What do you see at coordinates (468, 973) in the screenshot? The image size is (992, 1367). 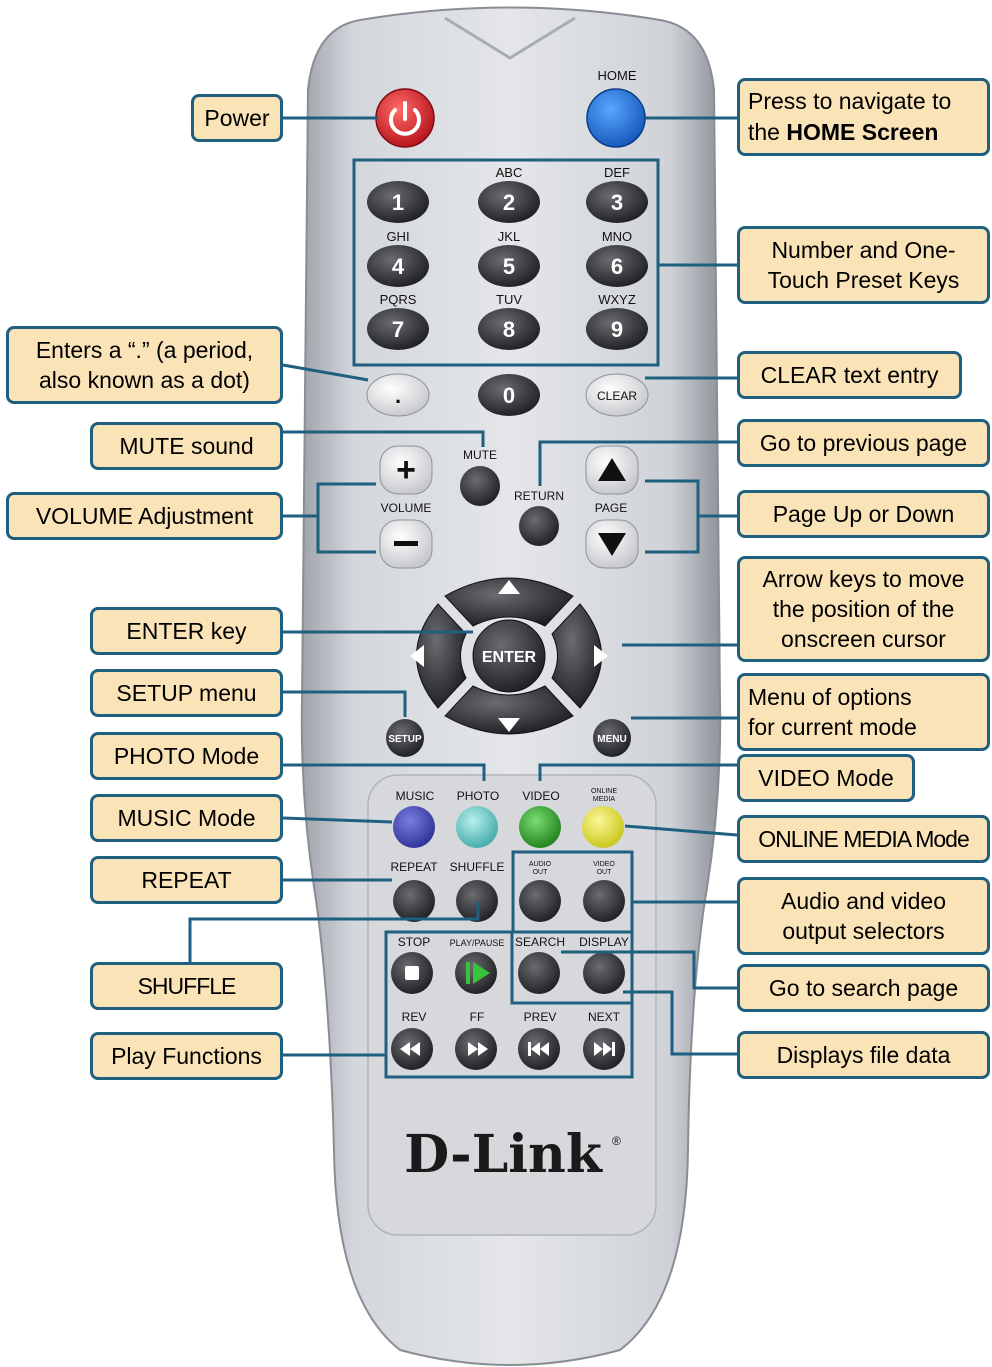 I see `play-pause-icon` at bounding box center [468, 973].